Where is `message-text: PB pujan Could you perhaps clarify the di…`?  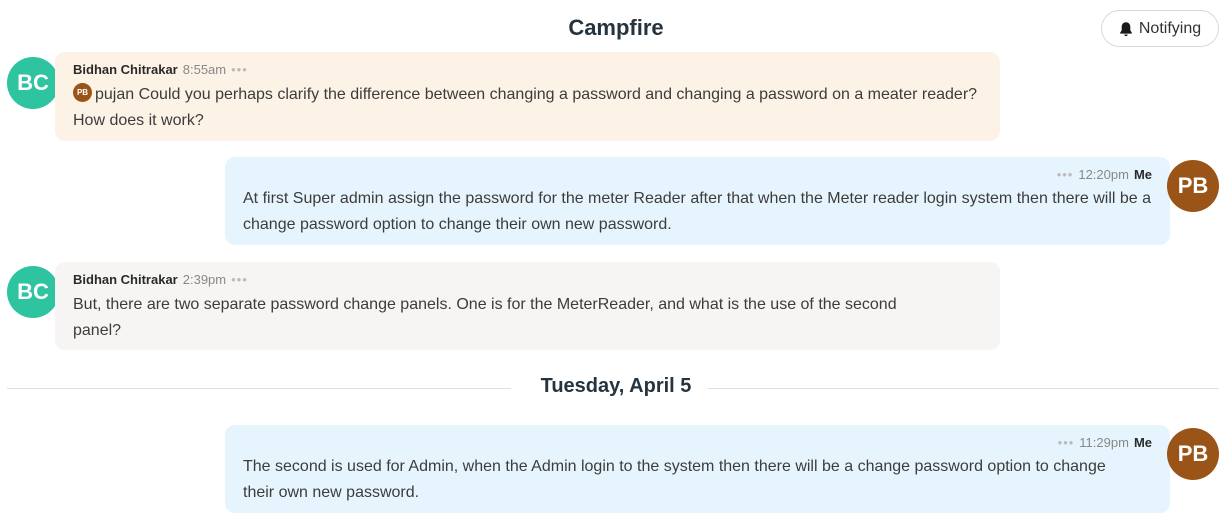
message-text: PB pujan Could you perhaps clarify the di… is located at coordinates (527, 108).